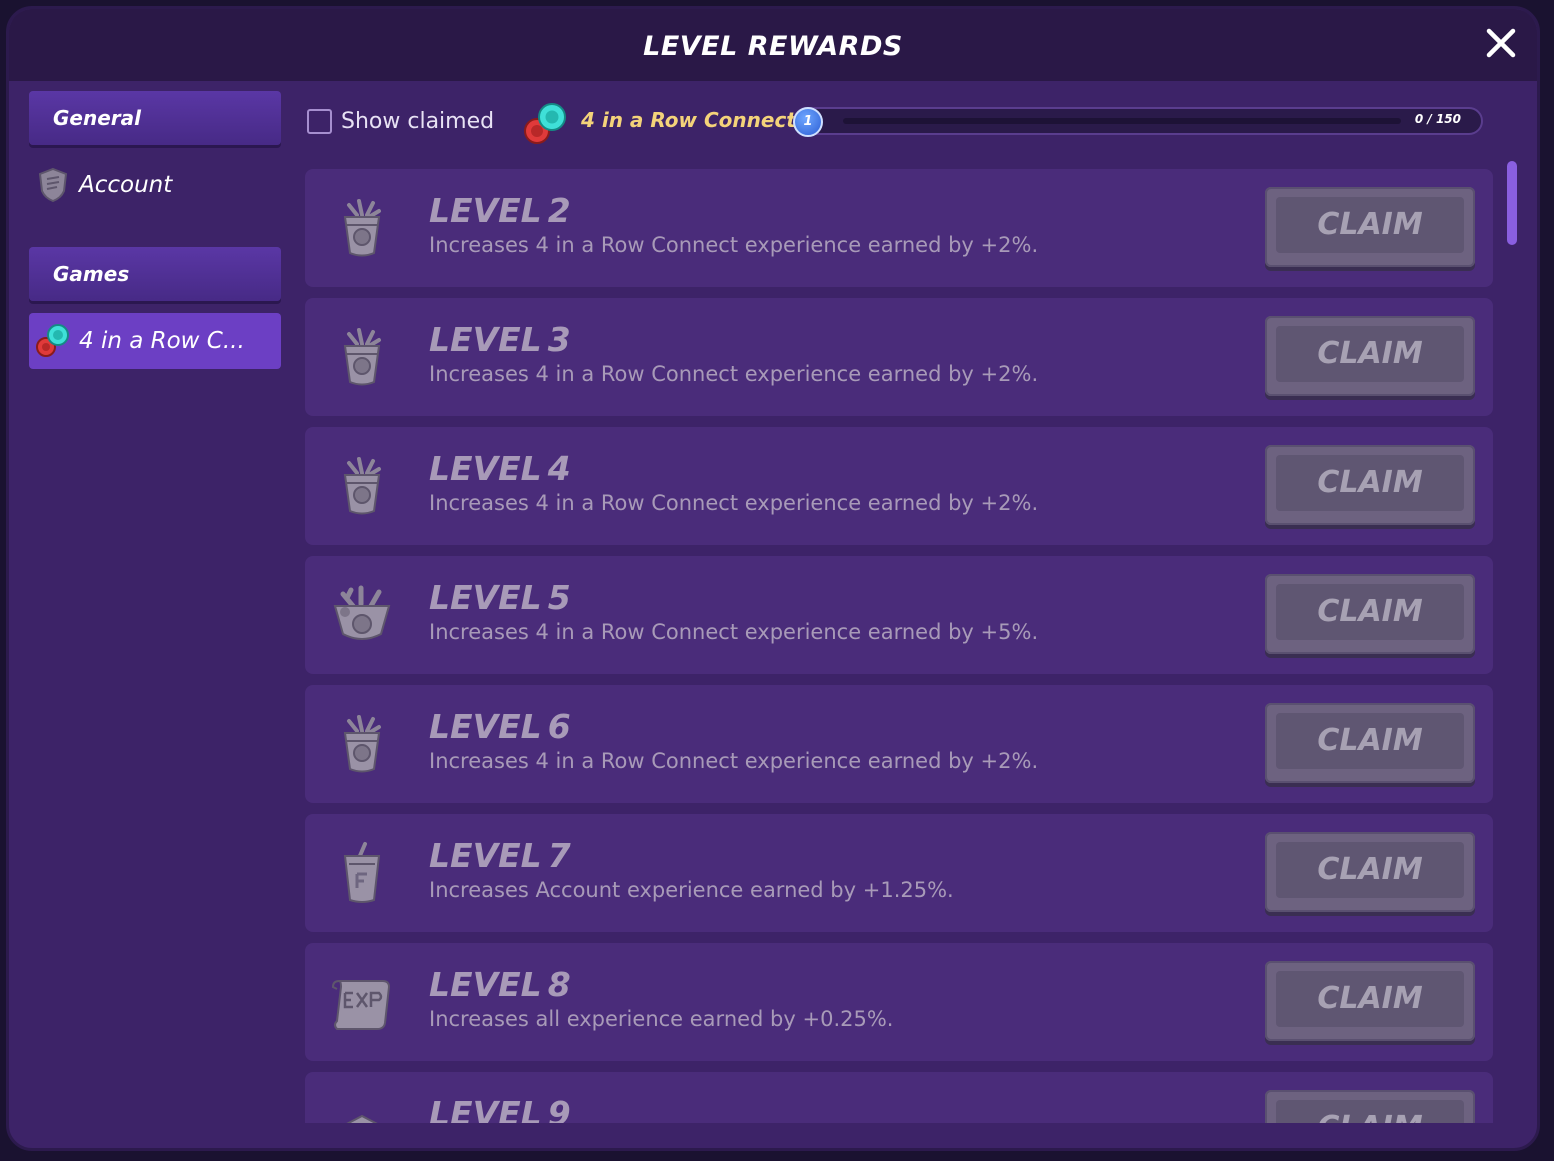  I want to click on current-level-badge: 1, so click(808, 122).